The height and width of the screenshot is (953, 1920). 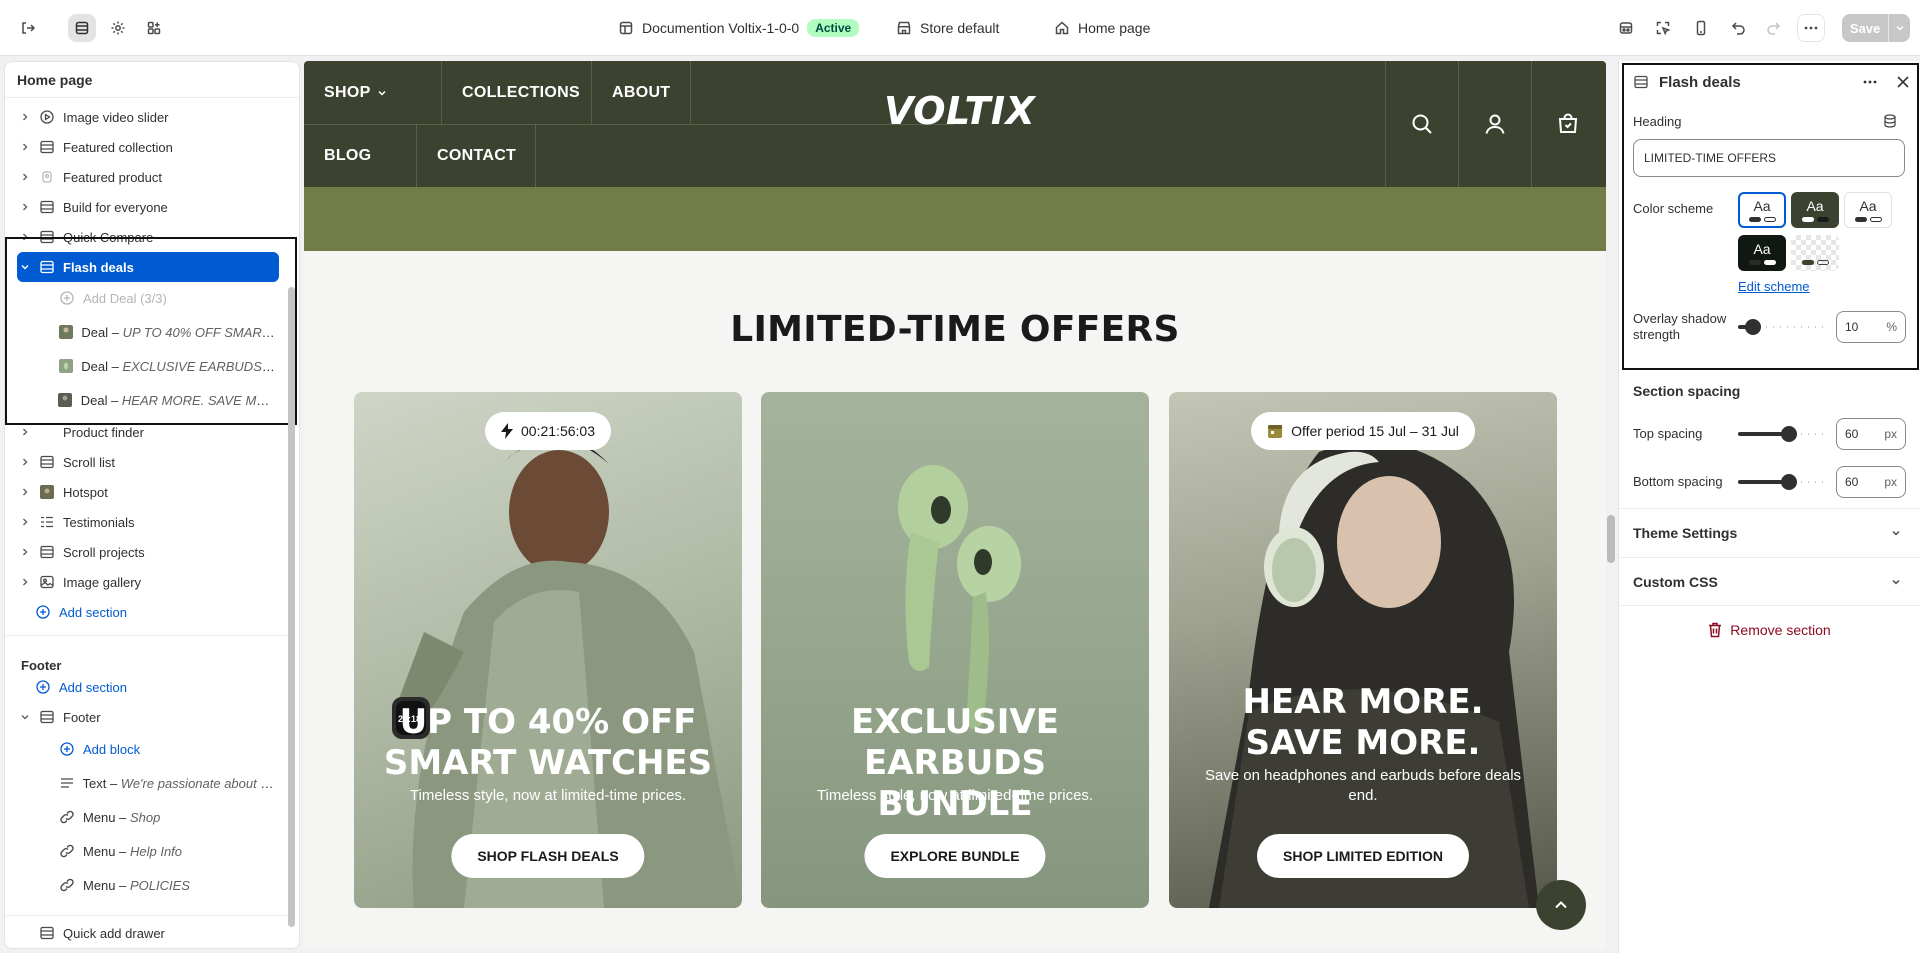 I want to click on sidebar-item-scroll-projects: Scroll projects, so click(x=146, y=552).